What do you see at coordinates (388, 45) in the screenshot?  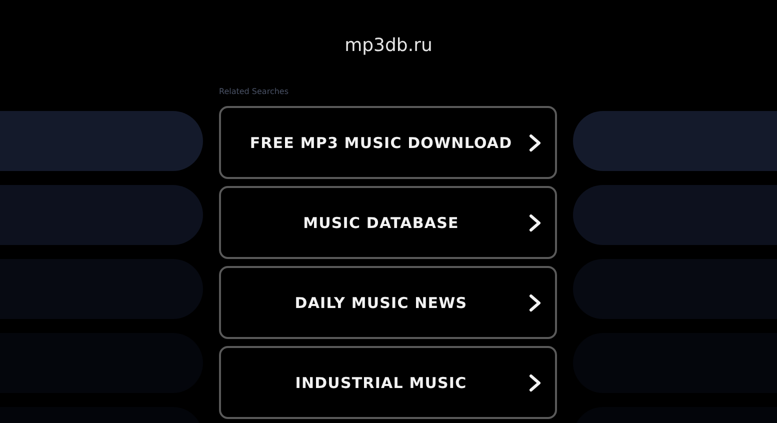 I see `site-title: mp3db.ru` at bounding box center [388, 45].